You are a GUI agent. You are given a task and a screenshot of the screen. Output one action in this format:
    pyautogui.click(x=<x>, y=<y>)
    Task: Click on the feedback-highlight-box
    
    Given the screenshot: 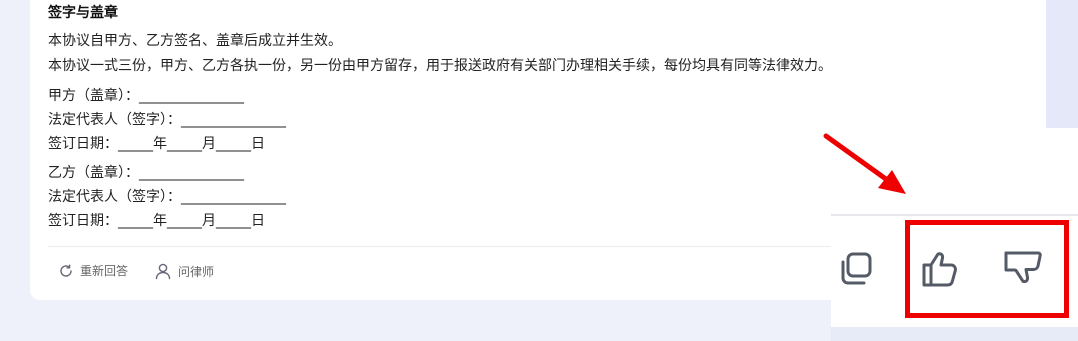 What is the action you would take?
    pyautogui.click(x=987, y=269)
    